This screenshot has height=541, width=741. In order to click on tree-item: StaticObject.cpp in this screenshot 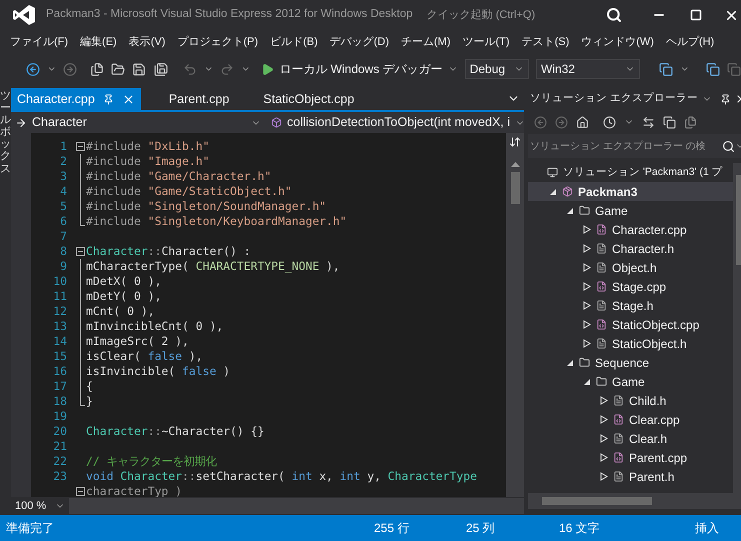, I will do `click(630, 324)`.